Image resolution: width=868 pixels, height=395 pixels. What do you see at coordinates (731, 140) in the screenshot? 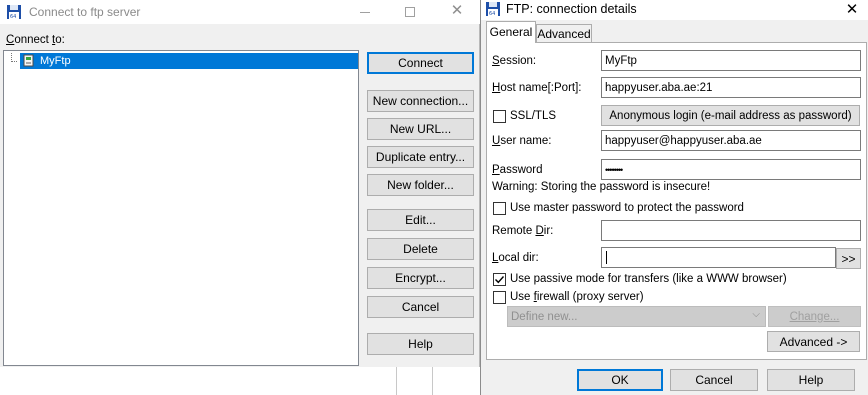
I see `user-name-field: happyuser@happyuser.aba.ae` at bounding box center [731, 140].